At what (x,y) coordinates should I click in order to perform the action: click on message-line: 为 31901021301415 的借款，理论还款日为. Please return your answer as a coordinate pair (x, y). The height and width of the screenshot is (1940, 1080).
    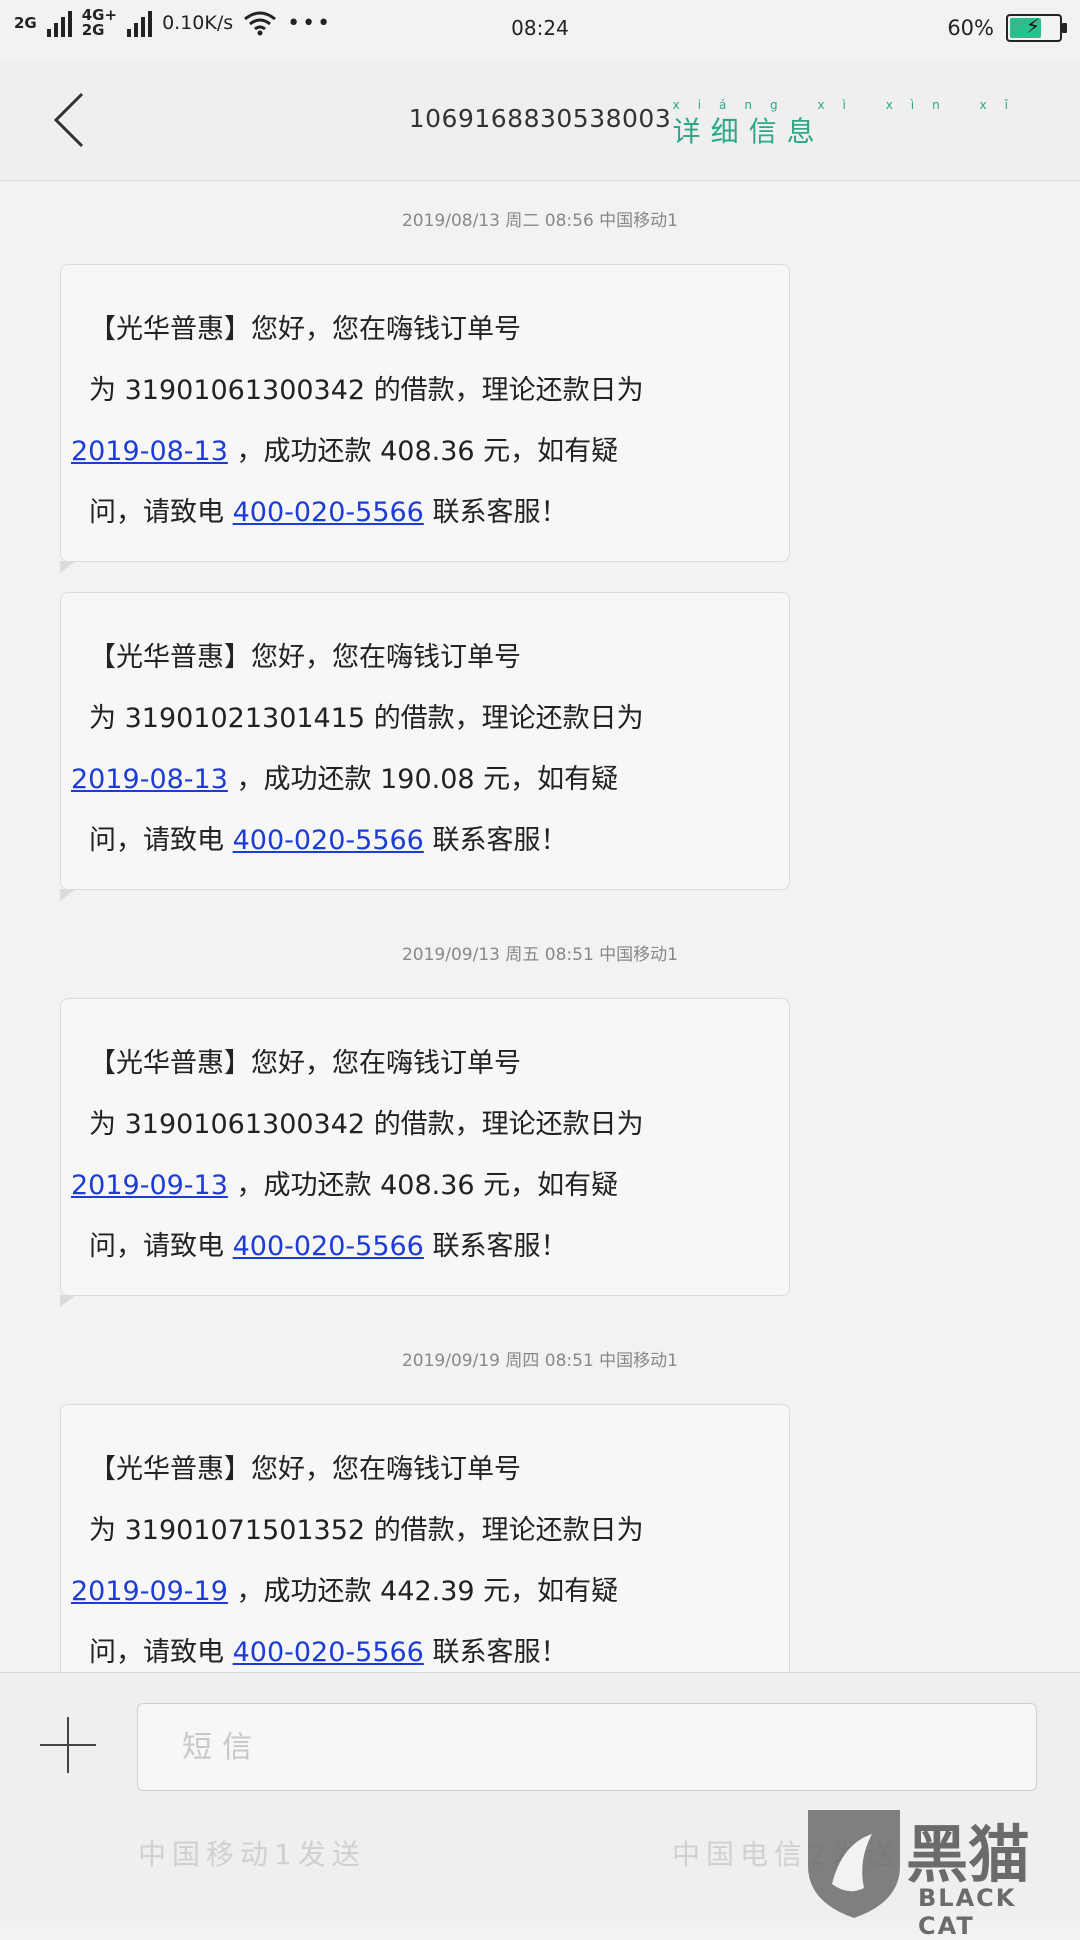
    Looking at the image, I should click on (439, 718).